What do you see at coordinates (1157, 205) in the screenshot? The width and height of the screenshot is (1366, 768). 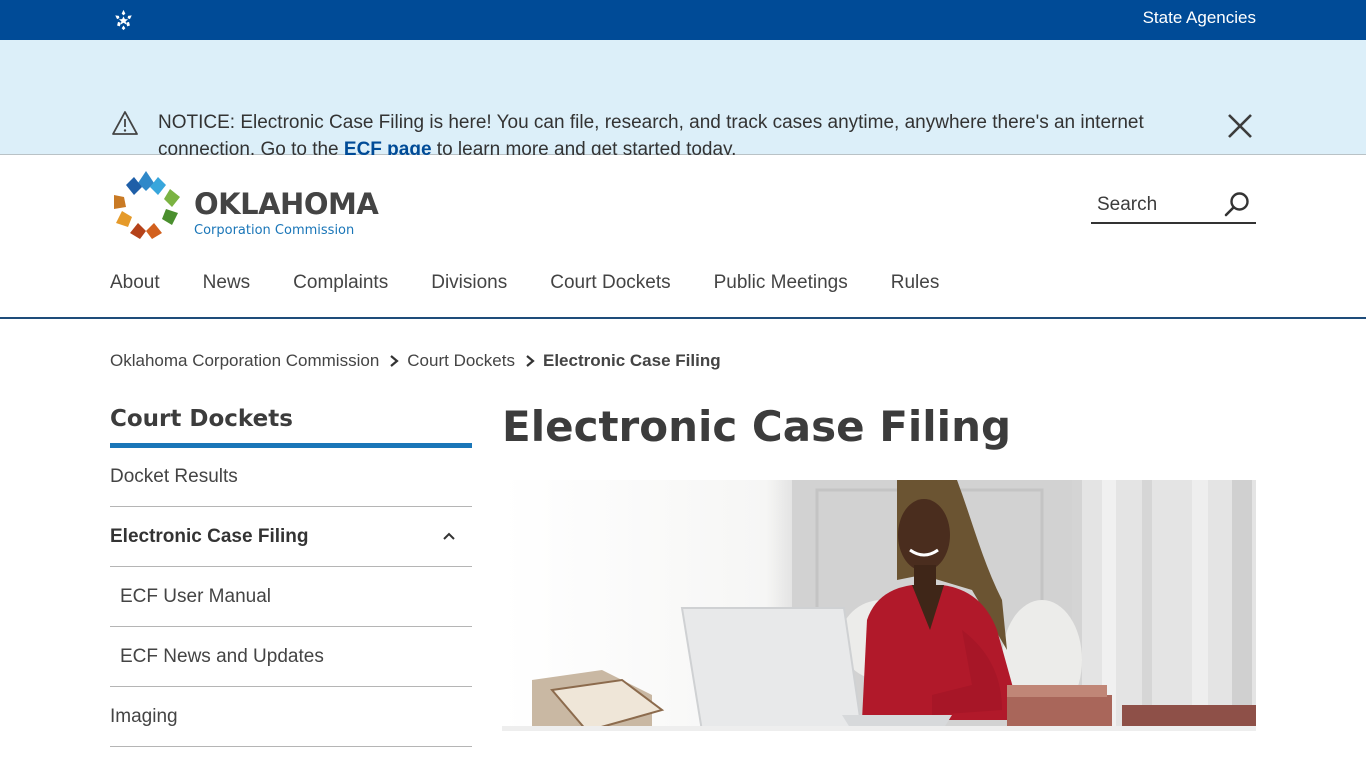 I see `search-input` at bounding box center [1157, 205].